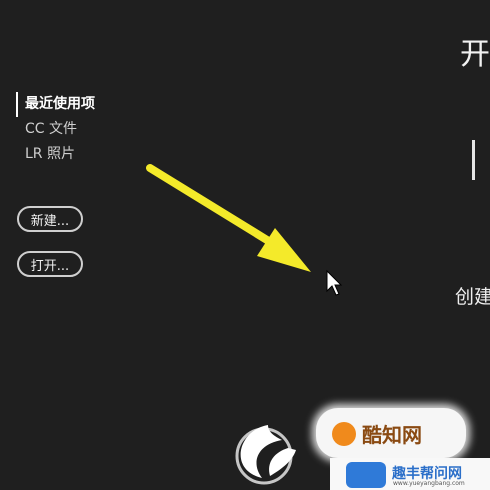 The width and height of the screenshot is (490, 490). Describe the element at coordinates (429, 483) in the screenshot. I see `watermark-url: www.yueyangbang.com` at that location.